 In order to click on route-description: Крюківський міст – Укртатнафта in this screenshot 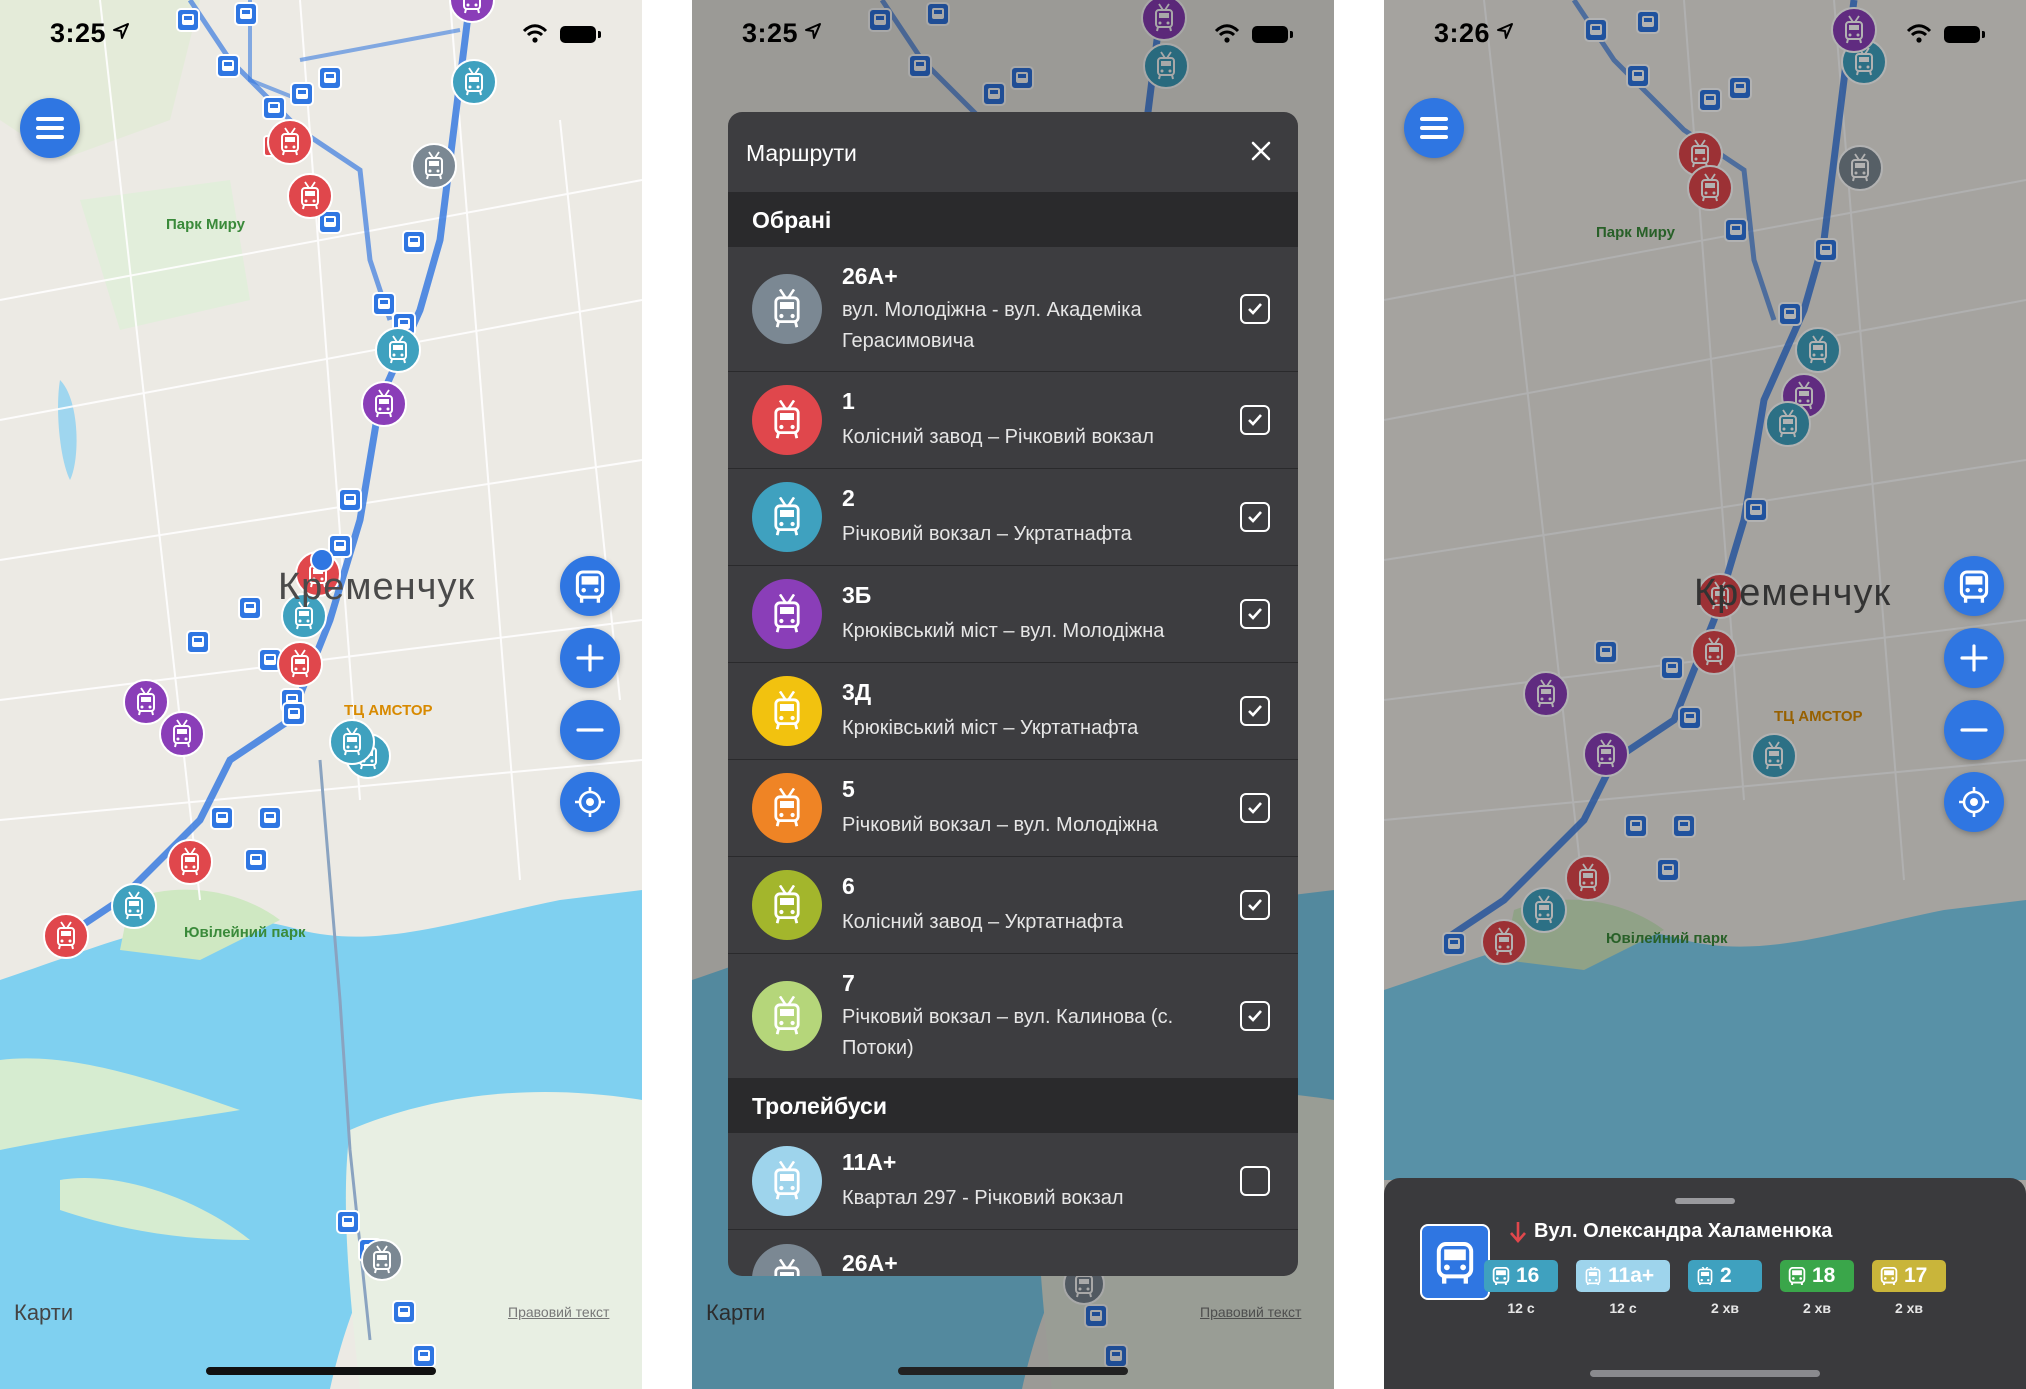, I will do `click(990, 728)`.